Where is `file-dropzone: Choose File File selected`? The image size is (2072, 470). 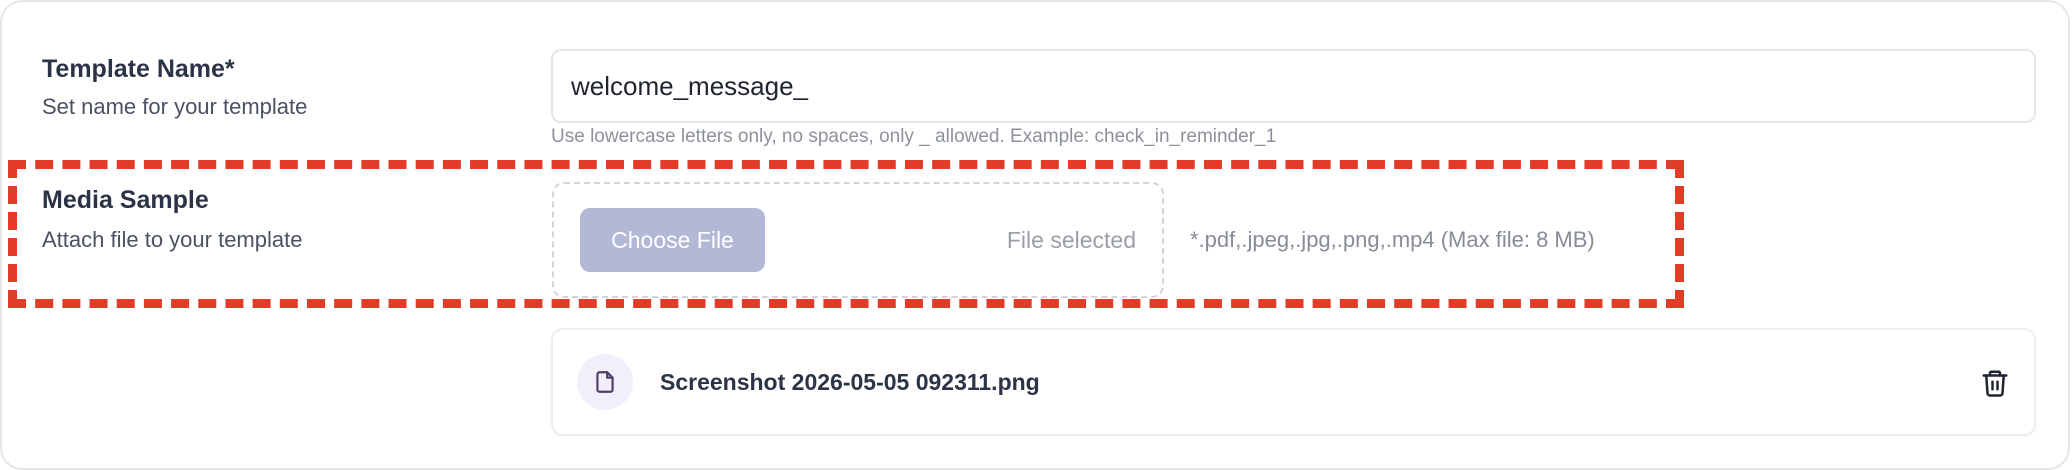
file-dropzone: Choose File File selected is located at coordinates (858, 240).